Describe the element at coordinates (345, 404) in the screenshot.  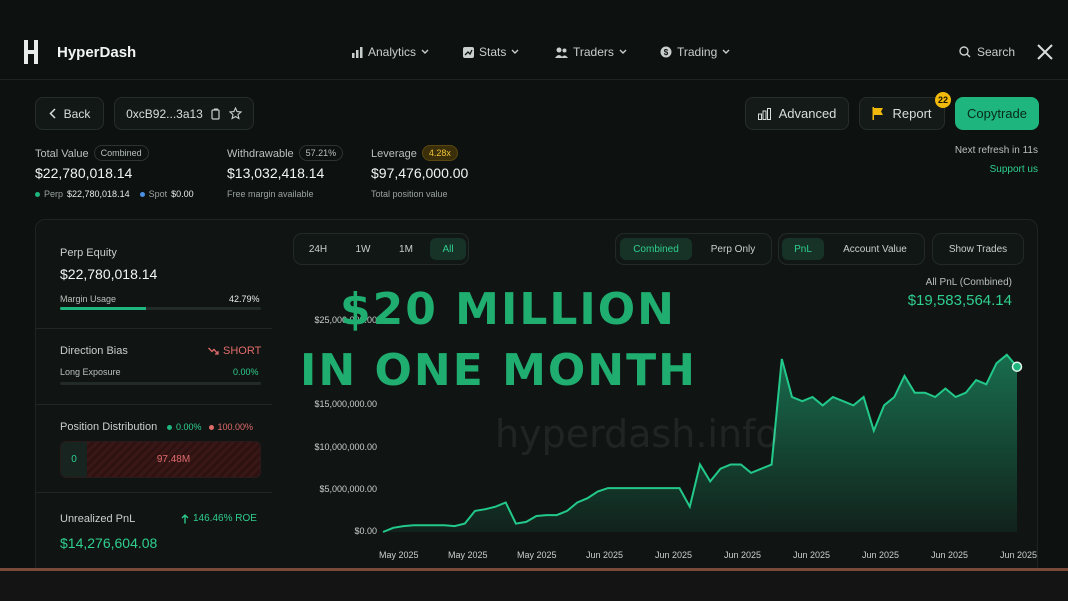
I see `y-tick-label: $15,000,000.00` at that location.